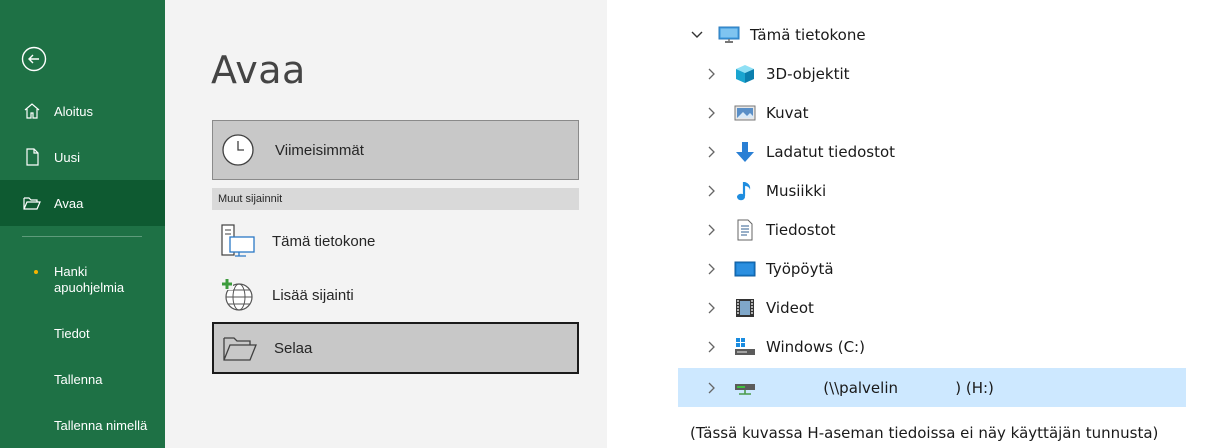 This screenshot has width=1219, height=448. What do you see at coordinates (932, 34) in the screenshot?
I see `tree-item-this-pc: Tämä tietokone` at bounding box center [932, 34].